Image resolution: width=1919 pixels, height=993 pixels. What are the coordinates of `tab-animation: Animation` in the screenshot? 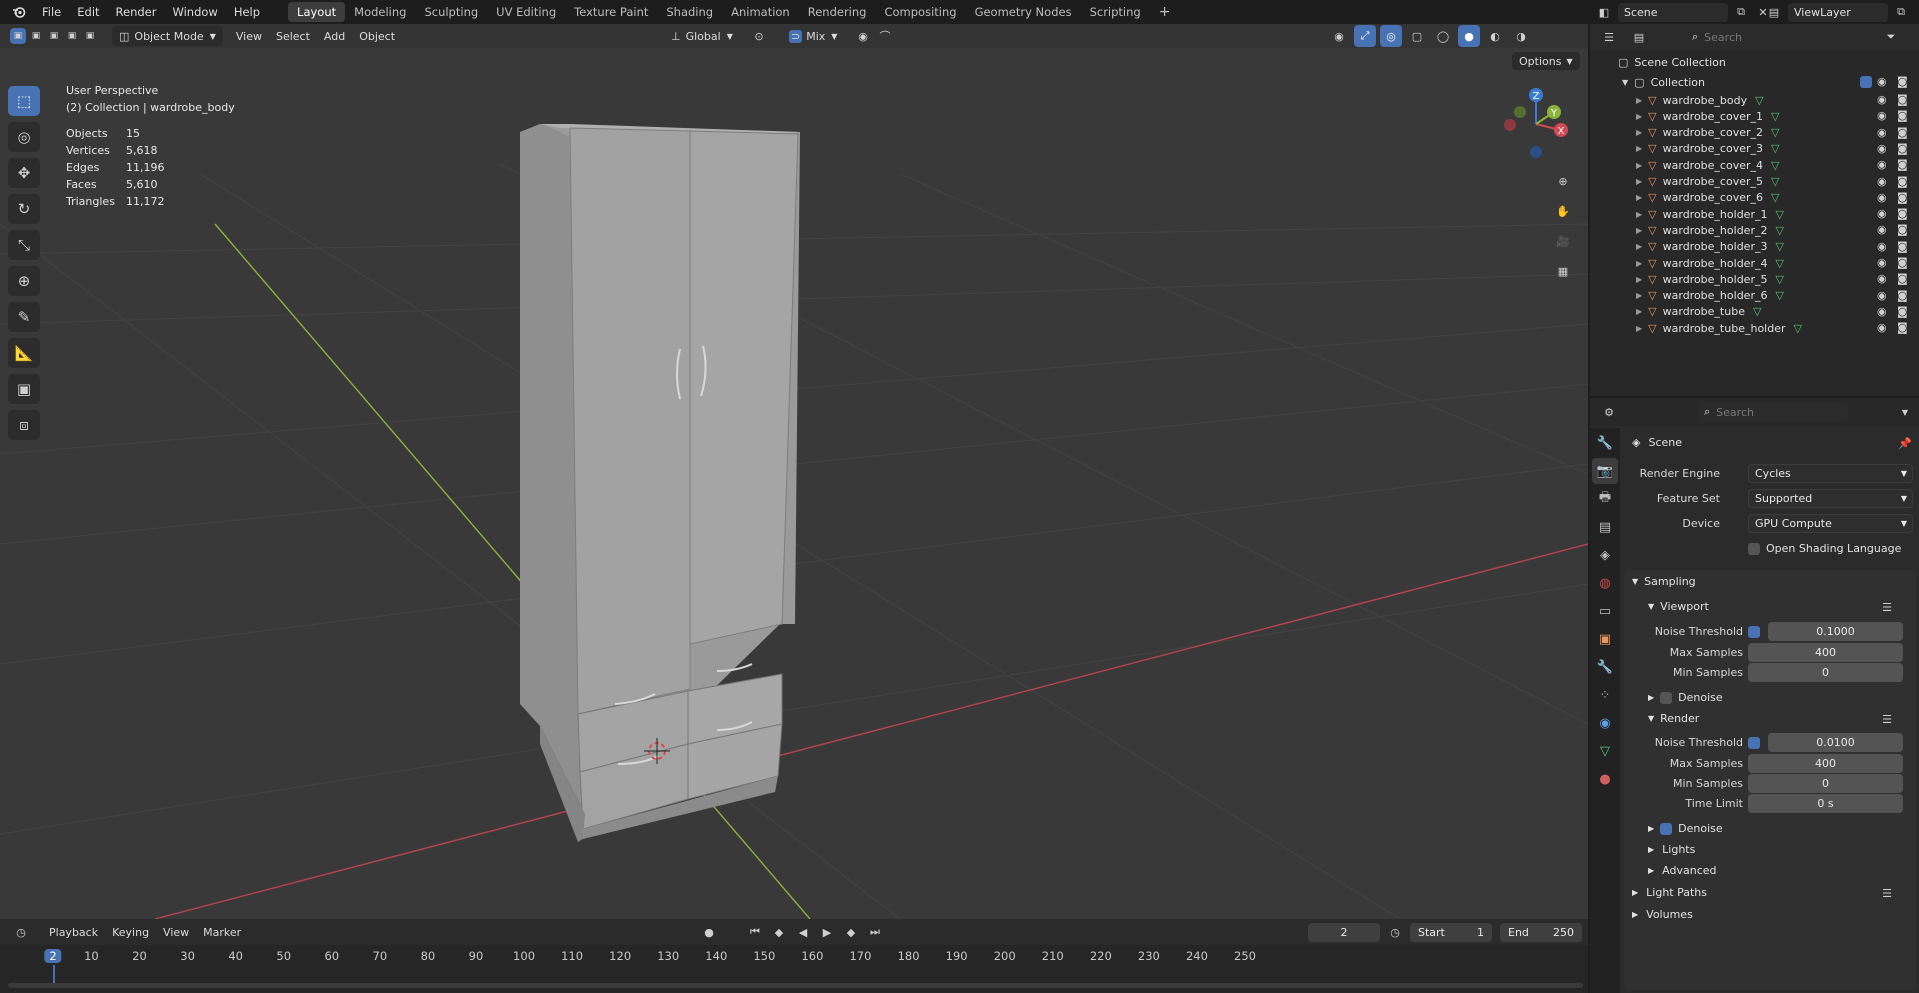 It's located at (760, 12).